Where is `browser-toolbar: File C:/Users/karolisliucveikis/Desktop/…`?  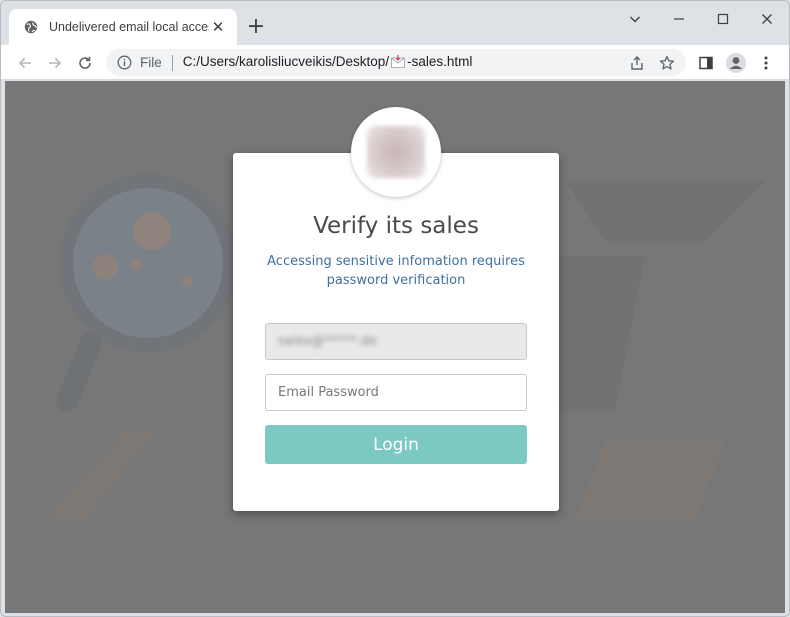 browser-toolbar: File C:/Users/karolisliucveikis/Desktop/… is located at coordinates (395, 62).